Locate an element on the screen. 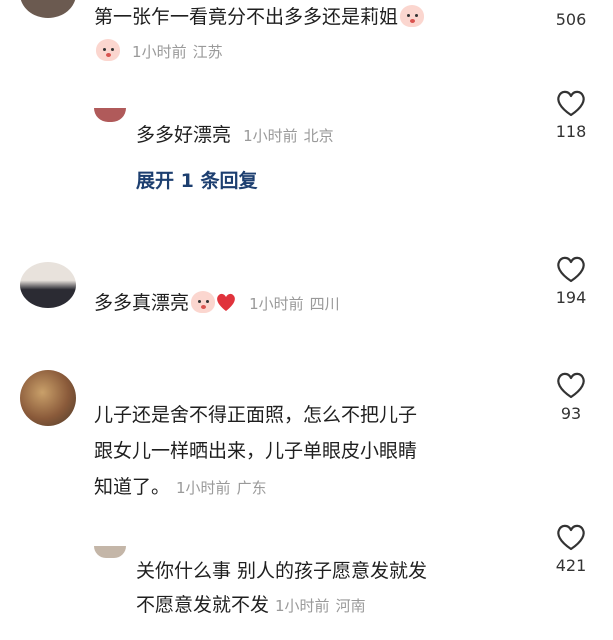  like-count: 421 is located at coordinates (571, 565).